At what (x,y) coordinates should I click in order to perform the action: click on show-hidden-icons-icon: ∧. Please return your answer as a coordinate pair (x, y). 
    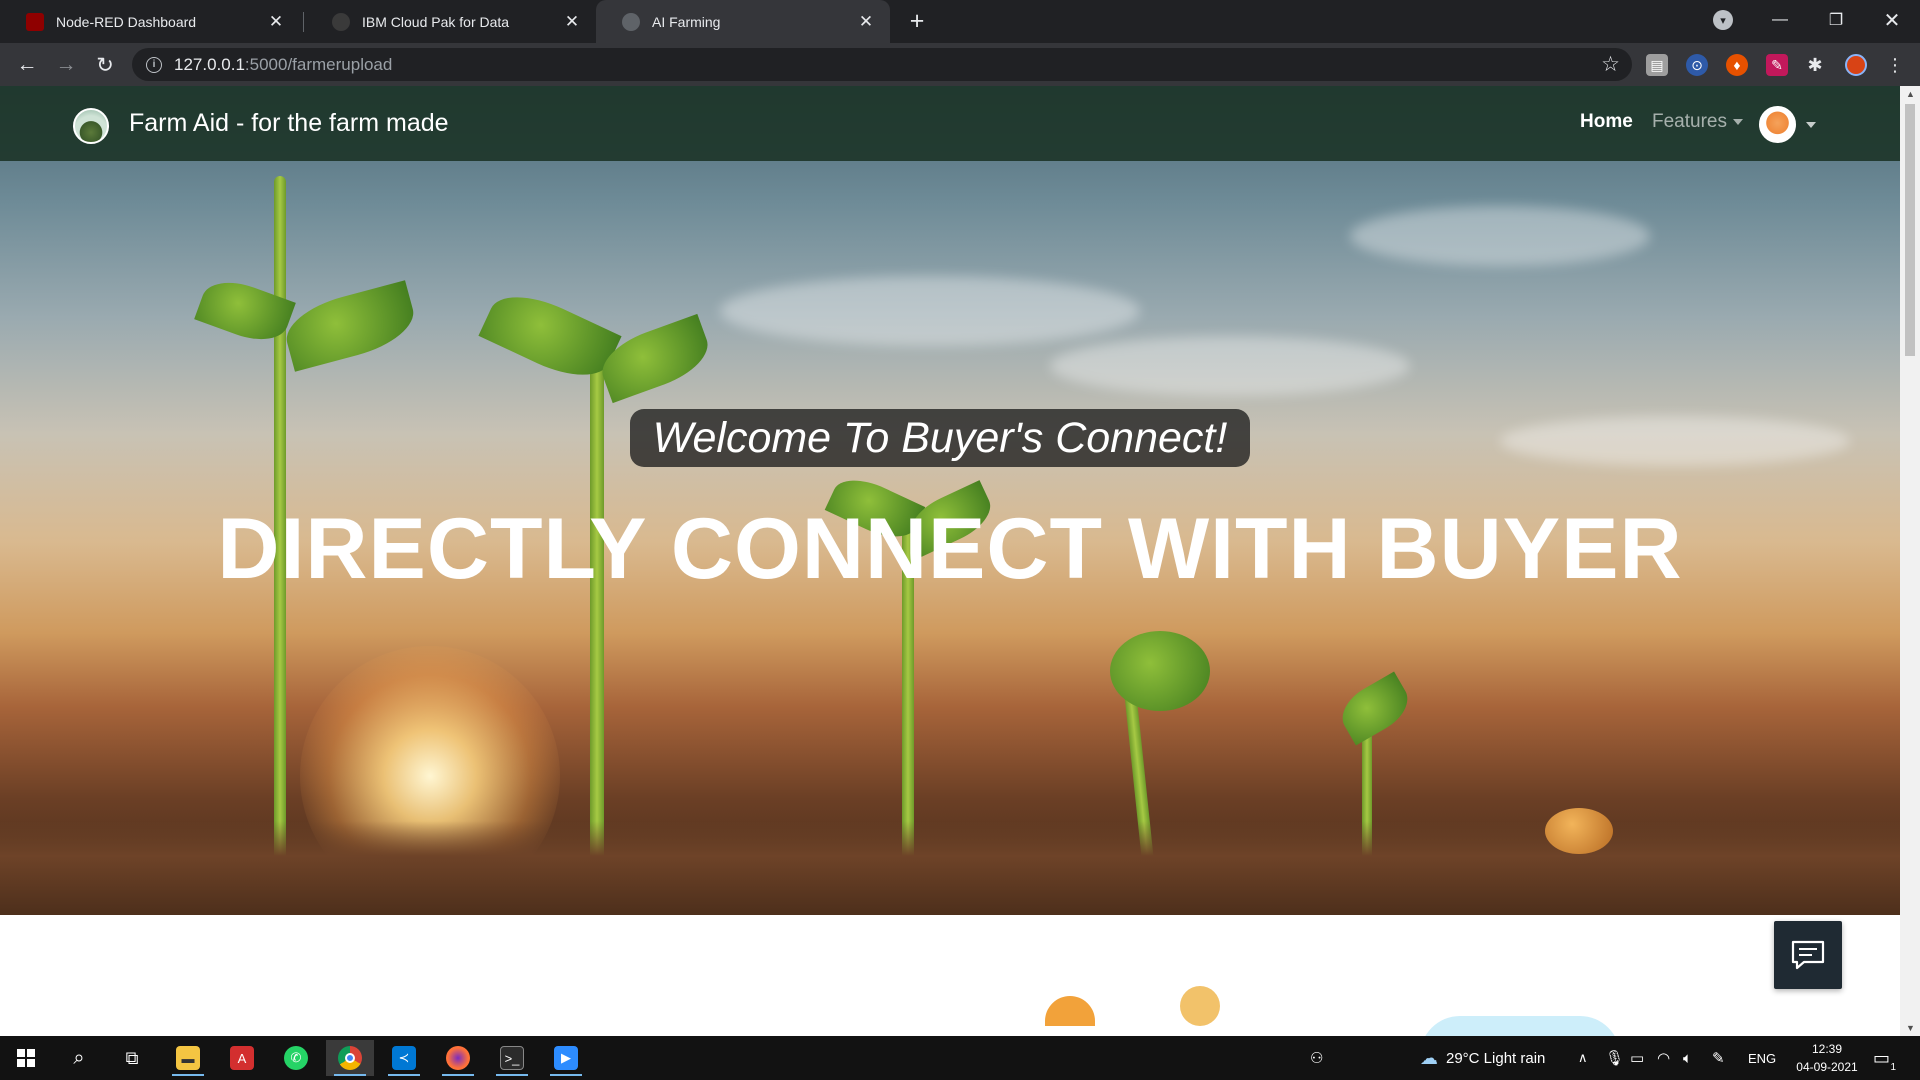
    Looking at the image, I should click on (1583, 1058).